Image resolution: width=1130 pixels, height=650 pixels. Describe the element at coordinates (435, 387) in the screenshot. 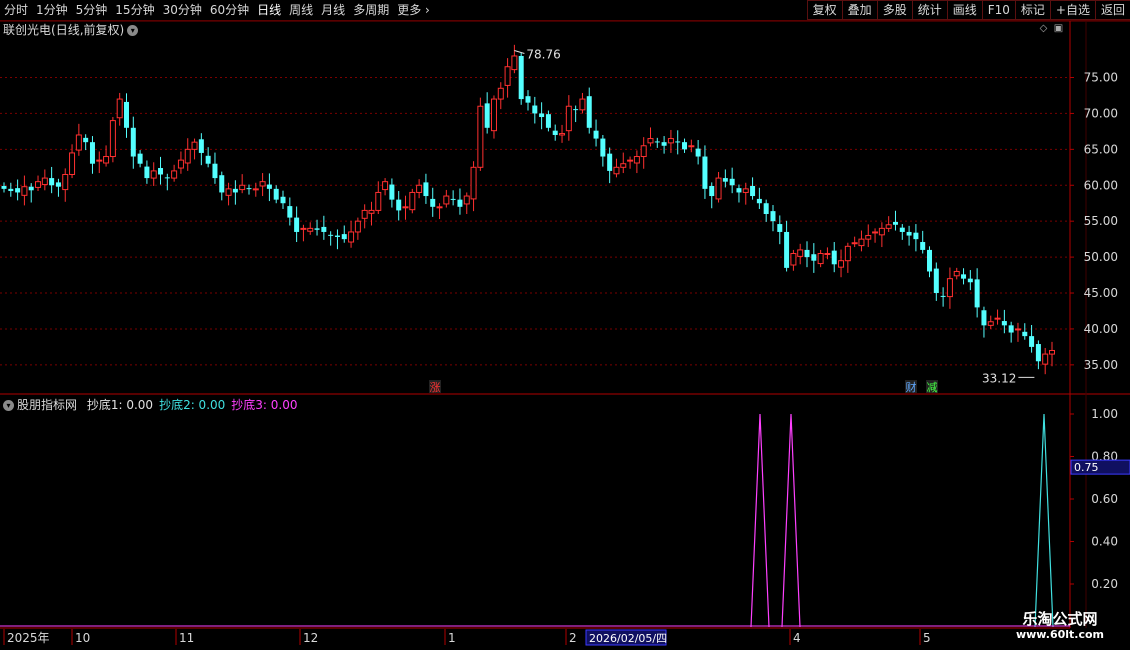

I see `event-marker: 涨` at that location.